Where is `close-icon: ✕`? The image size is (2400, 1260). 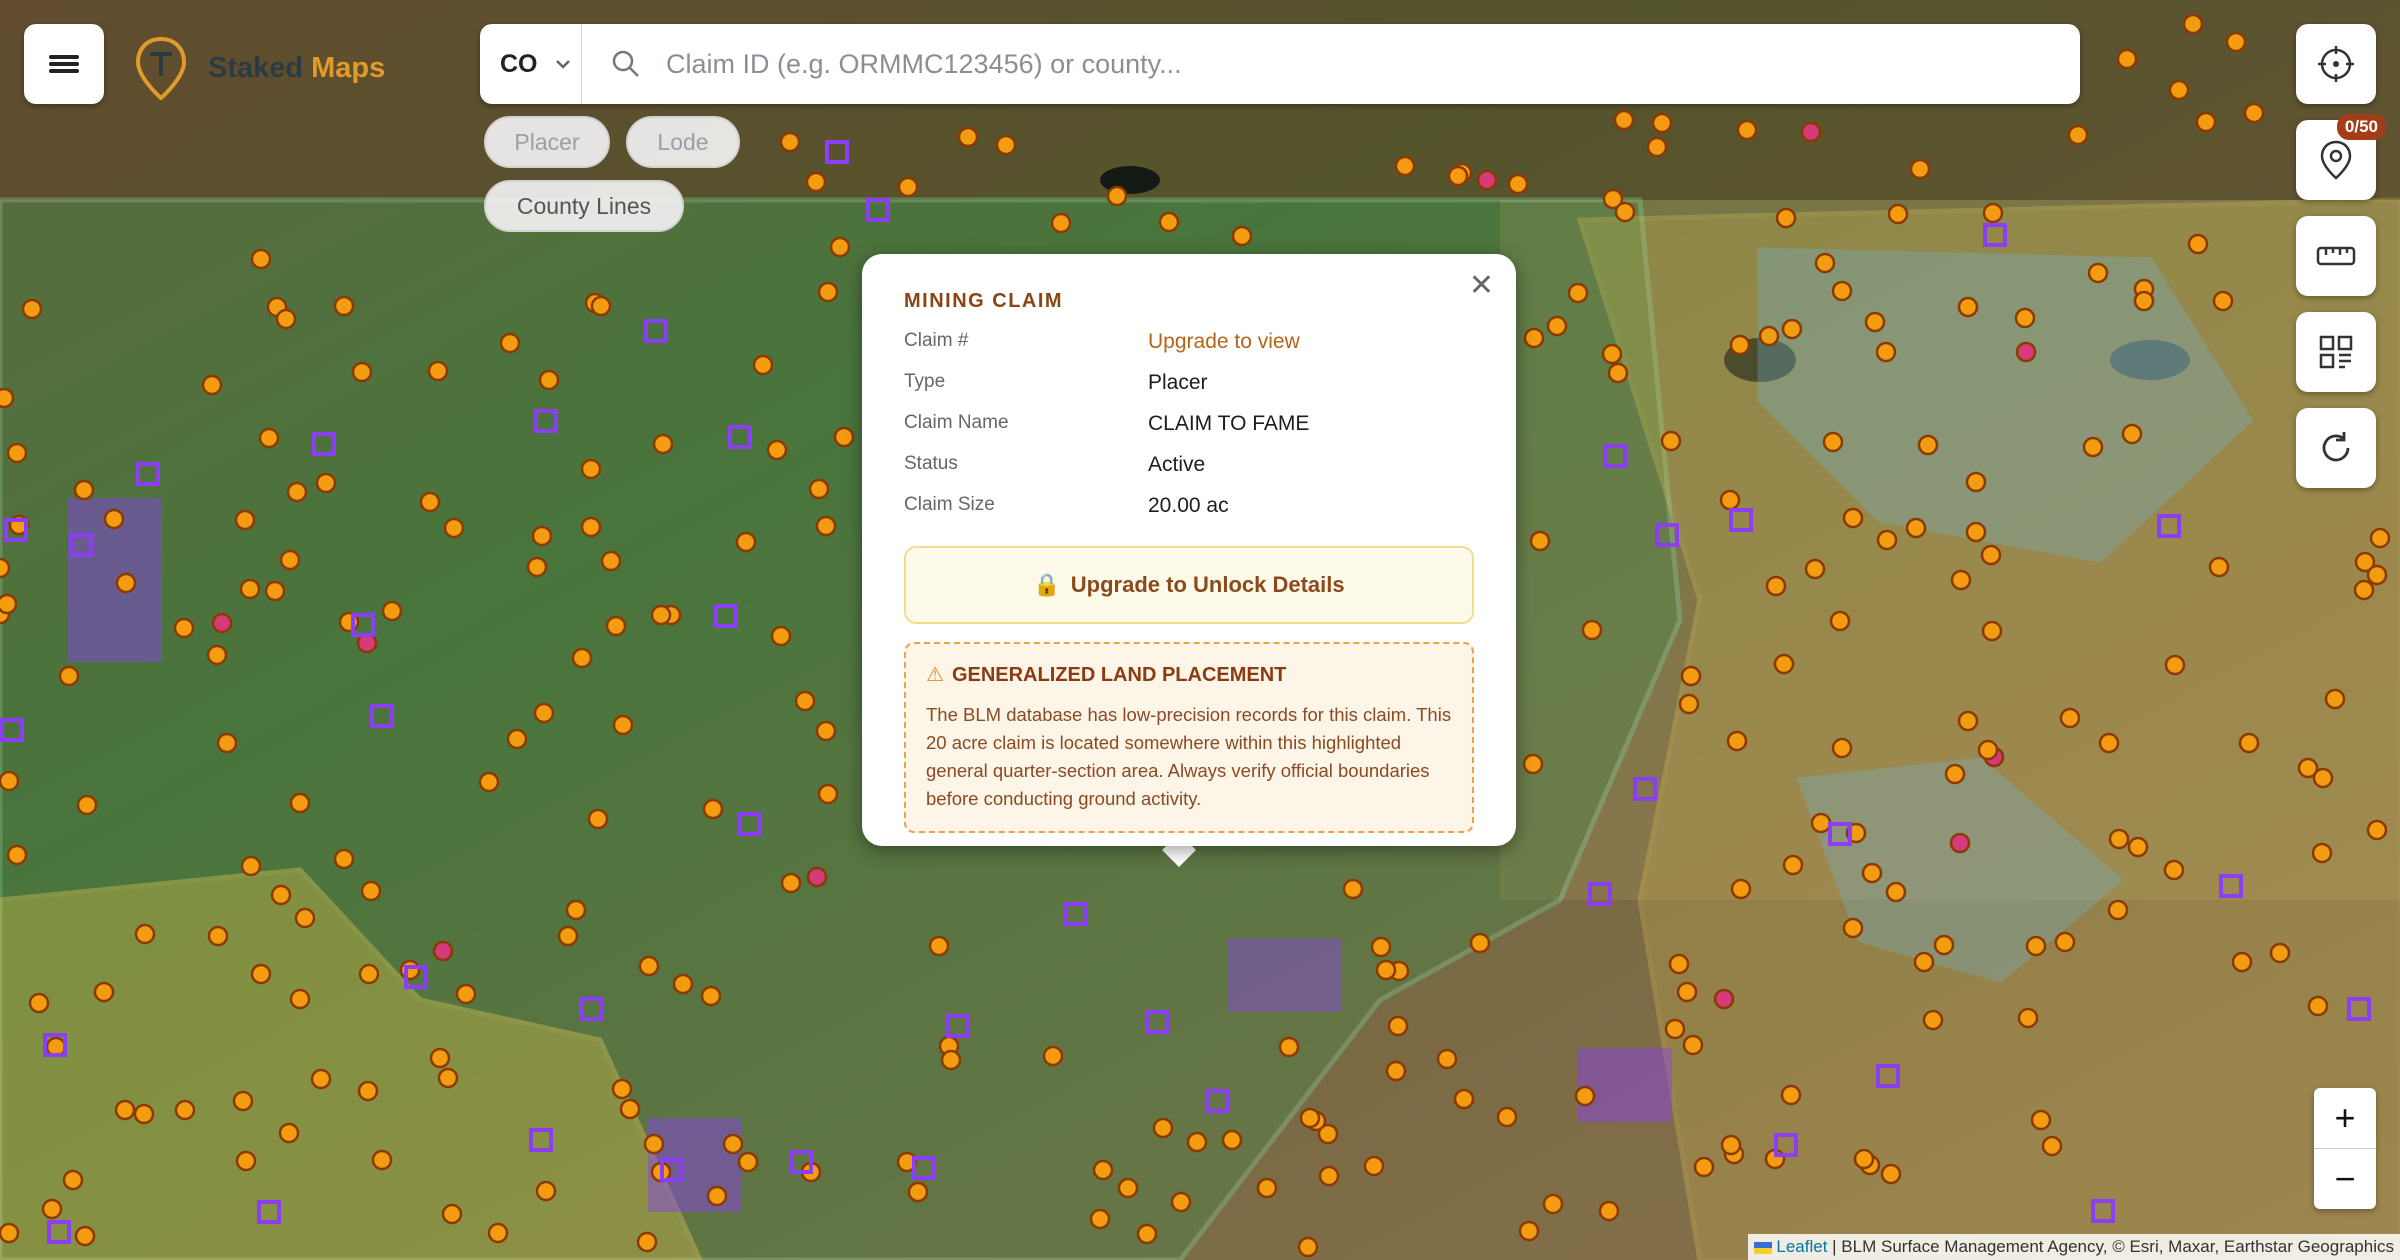 close-icon: ✕ is located at coordinates (1481, 285).